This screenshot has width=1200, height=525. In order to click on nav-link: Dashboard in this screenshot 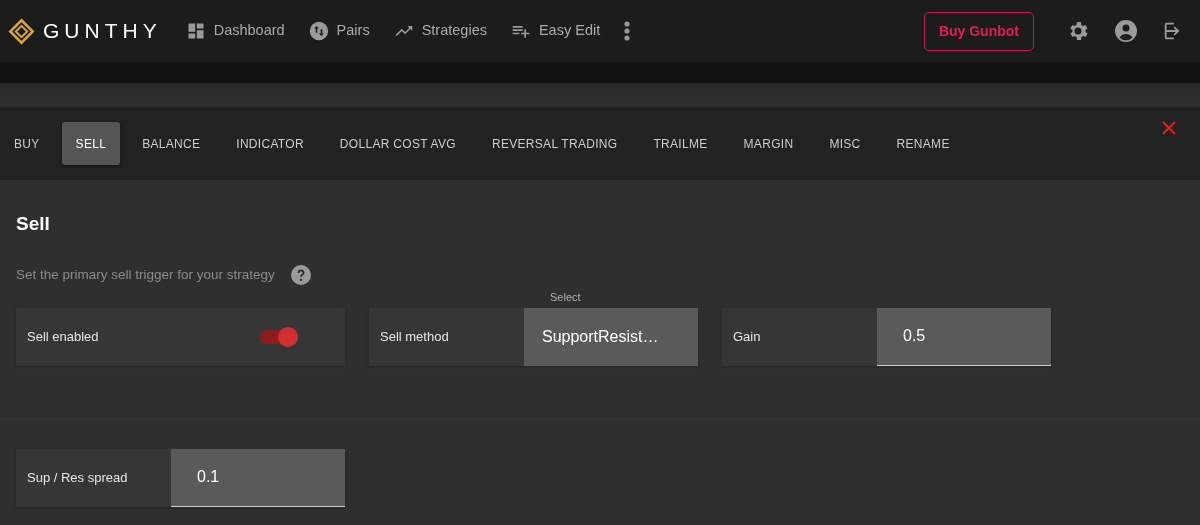, I will do `click(235, 31)`.